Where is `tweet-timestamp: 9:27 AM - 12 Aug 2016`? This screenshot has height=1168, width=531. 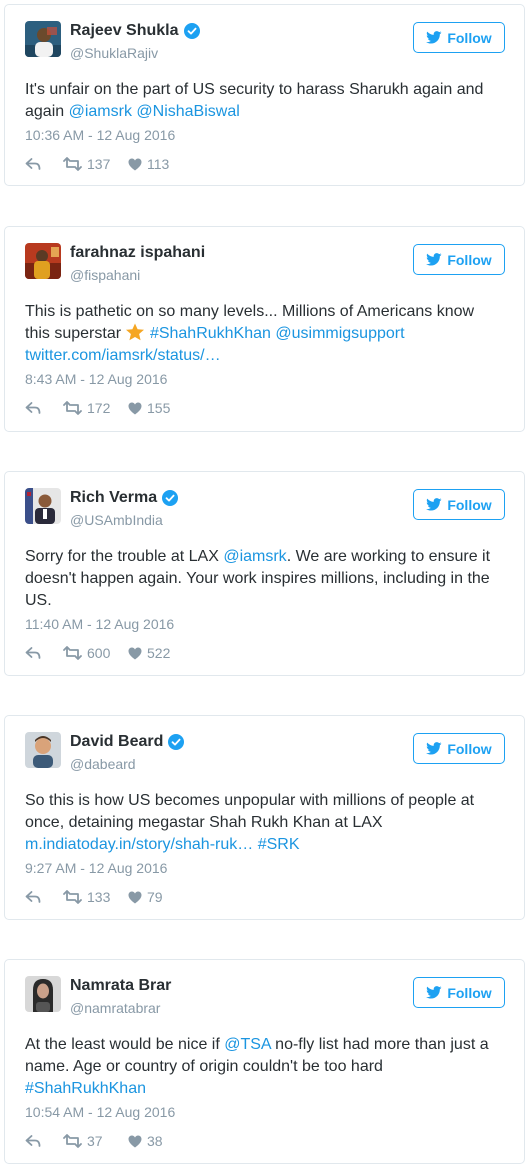
tweet-timestamp: 9:27 AM - 12 Aug 2016 is located at coordinates (96, 868).